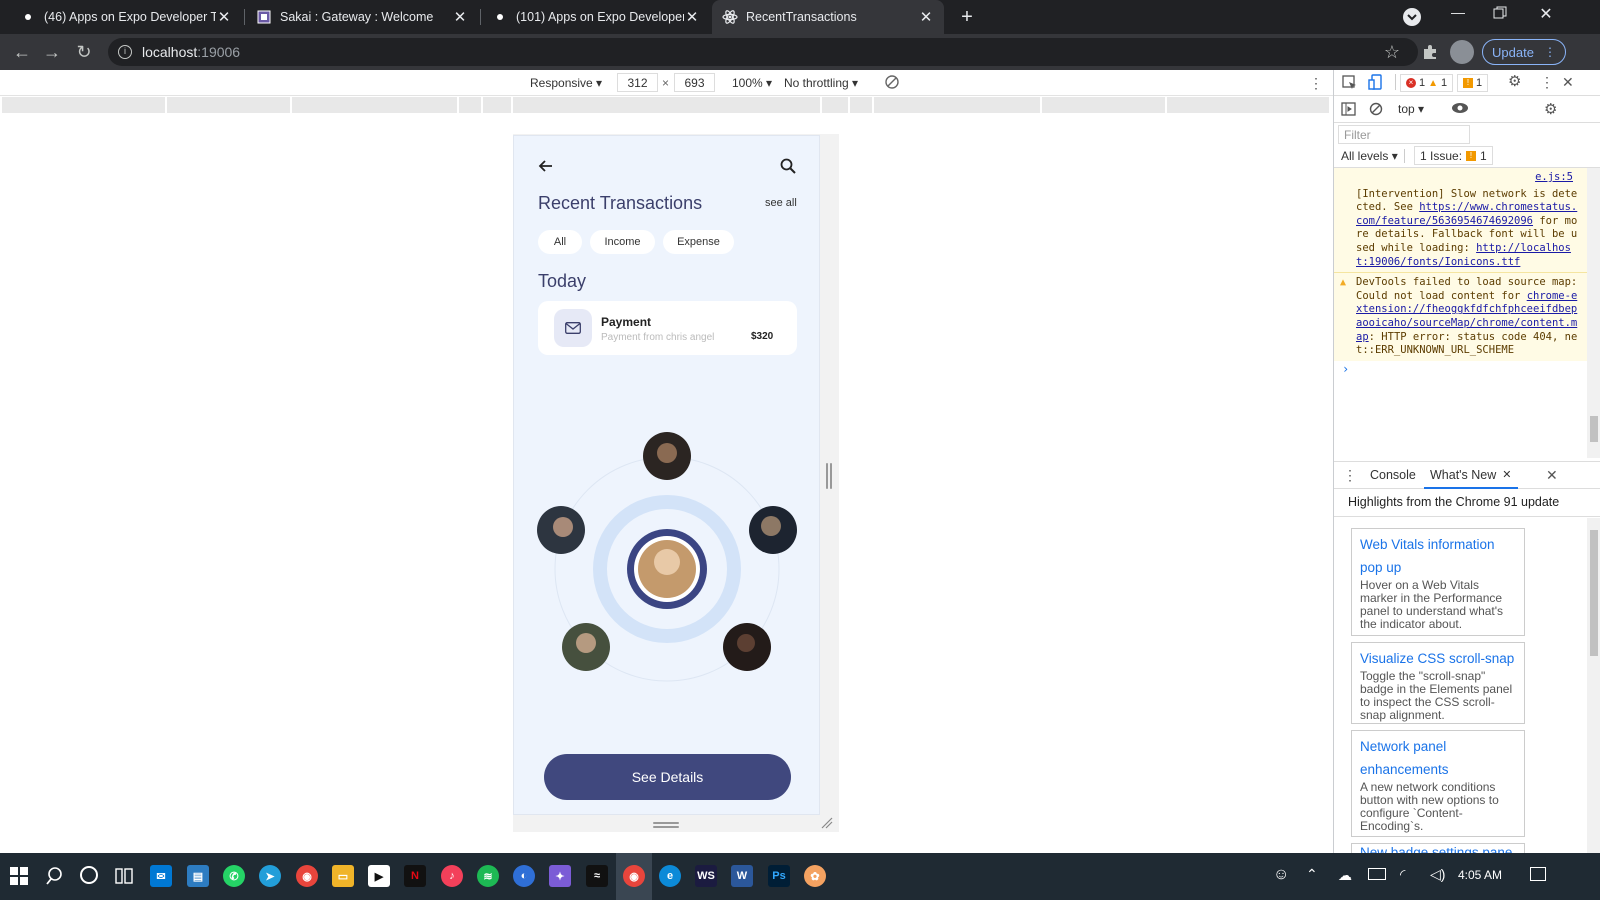 This screenshot has height=900, width=1600. Describe the element at coordinates (597, 876) in the screenshot. I see `app-icon: ≈` at that location.